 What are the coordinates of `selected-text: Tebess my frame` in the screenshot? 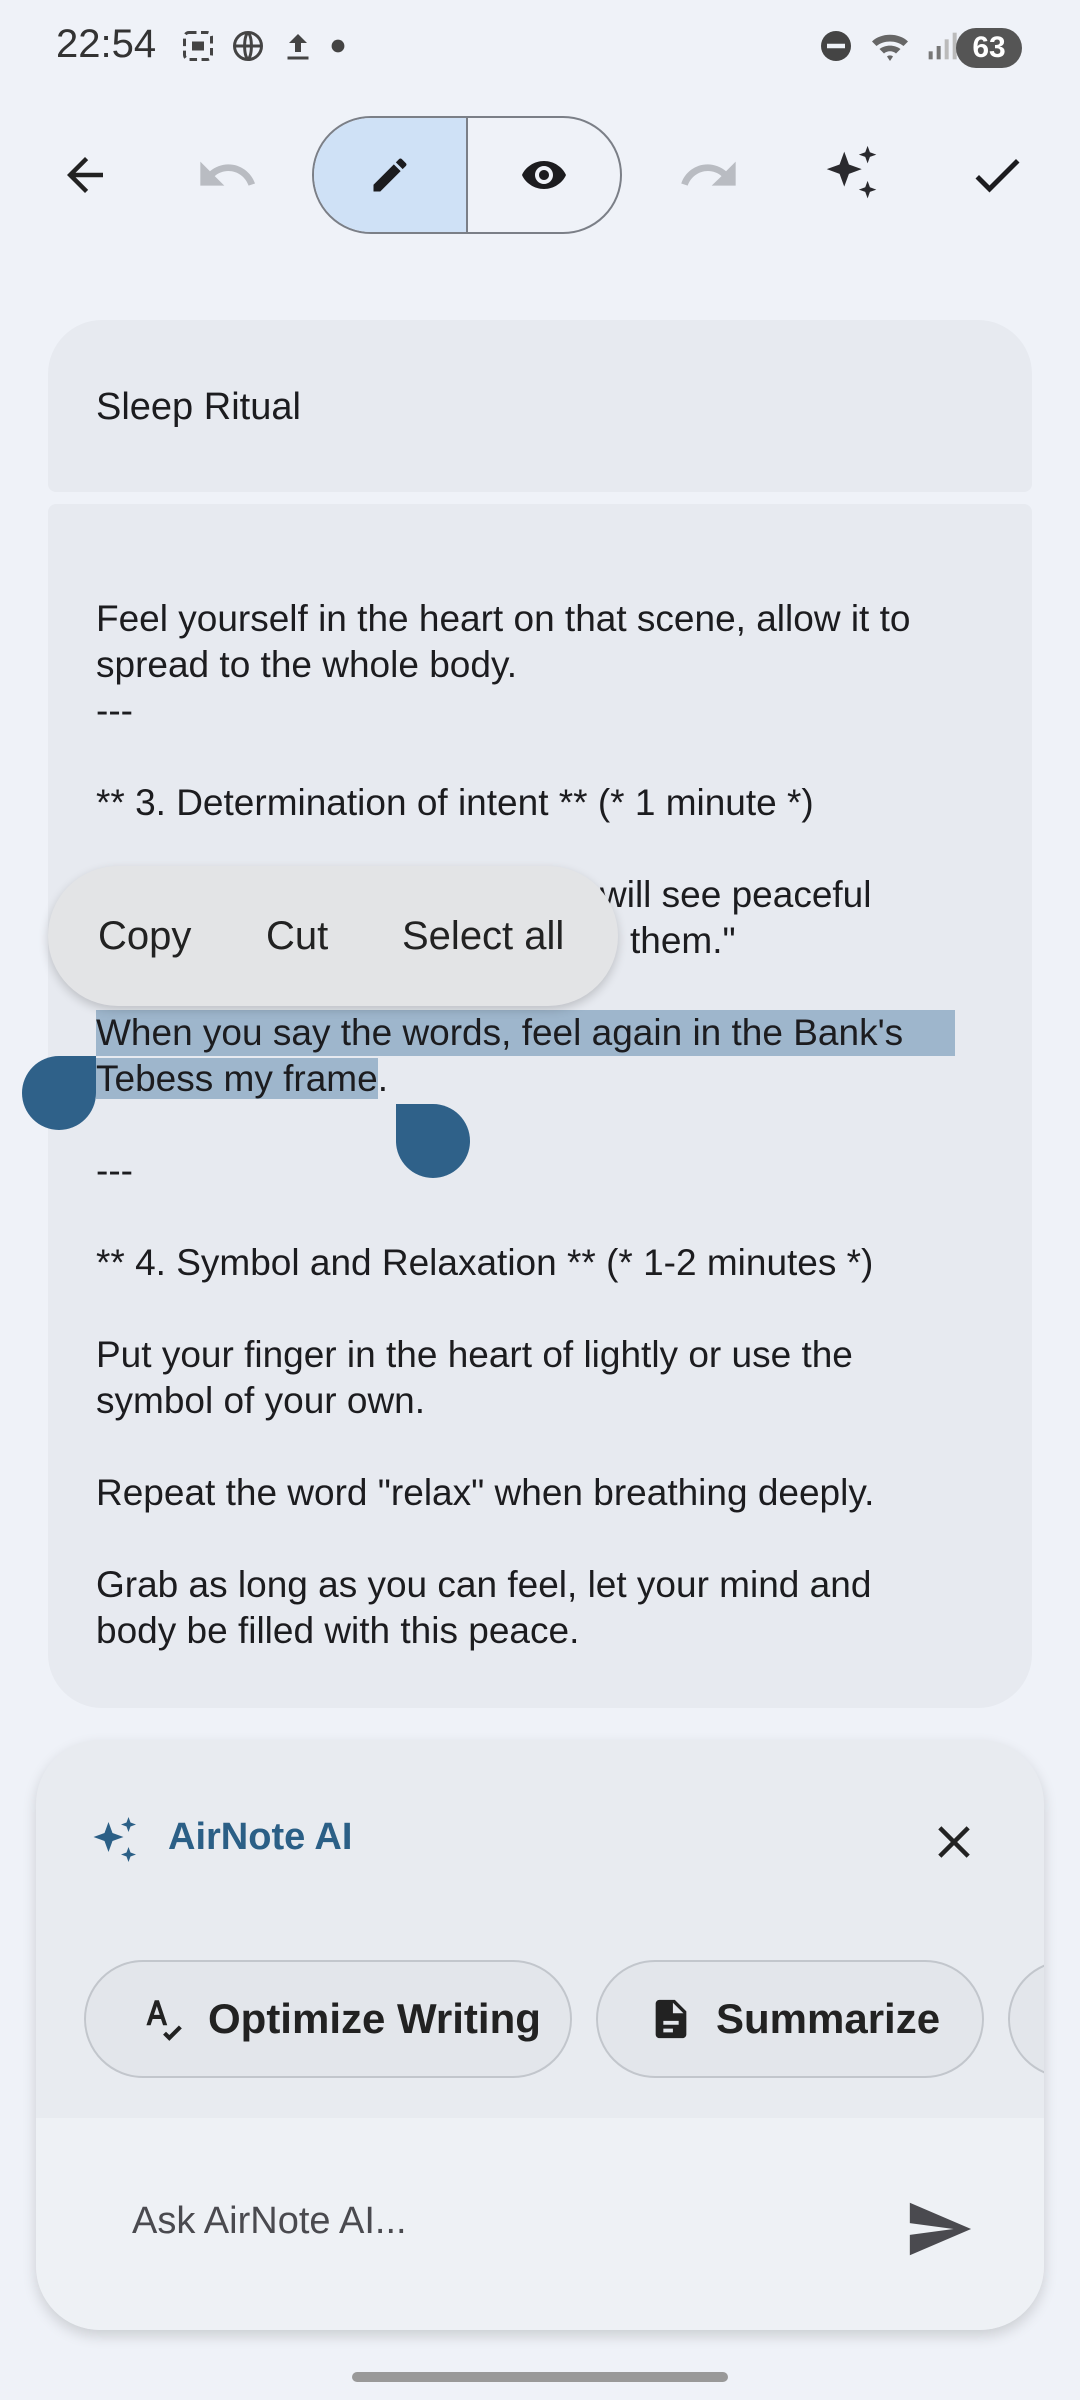 It's located at (237, 1078).